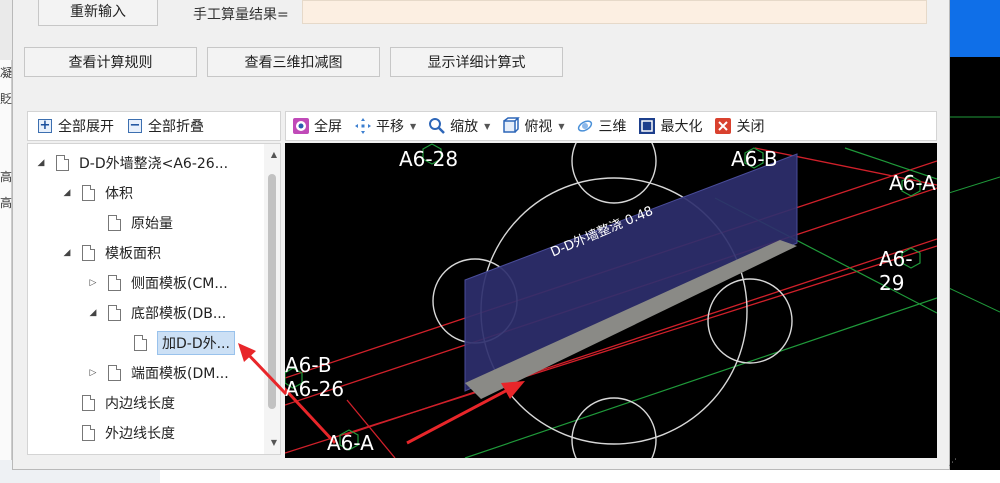  What do you see at coordinates (476, 62) in the screenshot?
I see `show-formula-button: 显示详细计算式` at bounding box center [476, 62].